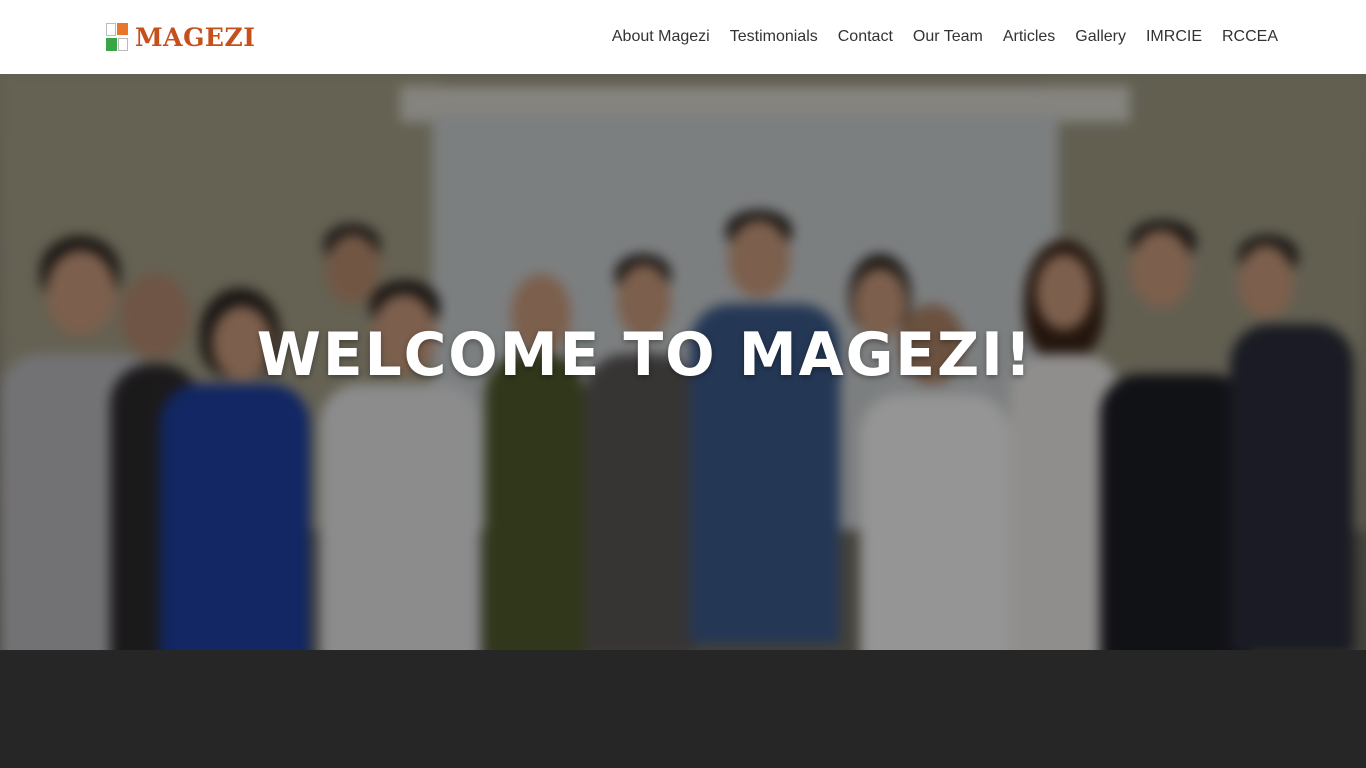  Describe the element at coordinates (948, 36) in the screenshot. I see `nav-link-our-team: Our Team` at that location.